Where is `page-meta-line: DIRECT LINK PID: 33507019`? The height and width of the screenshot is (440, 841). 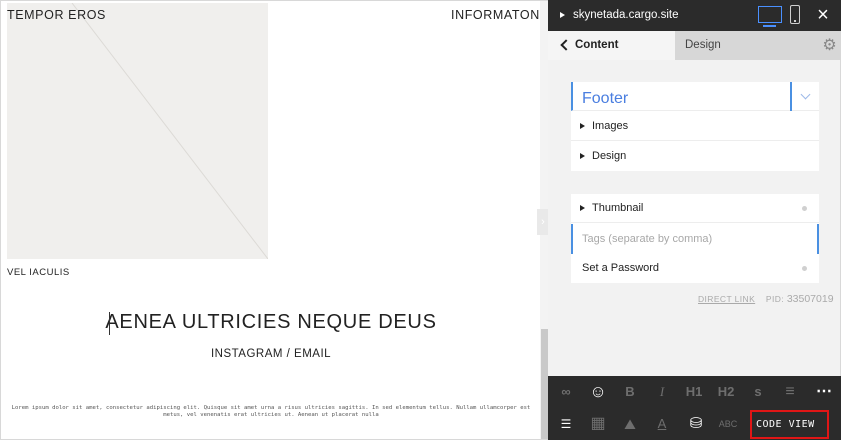
page-meta-line: DIRECT LINK PID: 33507019 is located at coordinates (766, 299).